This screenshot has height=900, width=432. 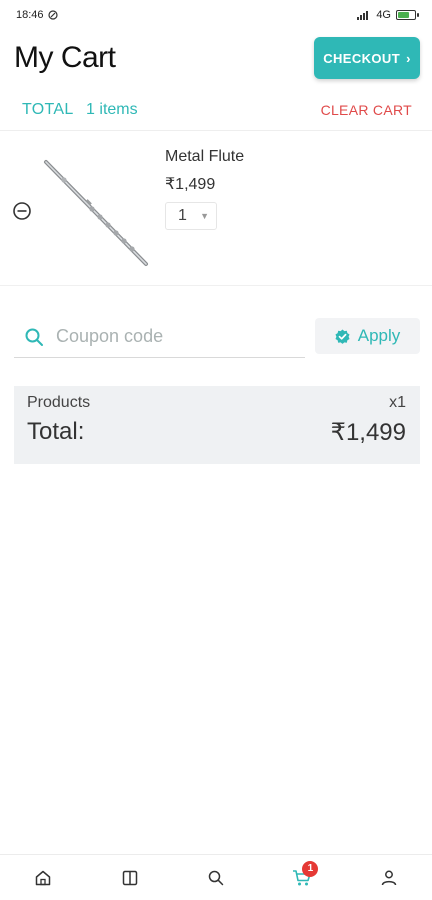 I want to click on nav-search, so click(x=216, y=878).